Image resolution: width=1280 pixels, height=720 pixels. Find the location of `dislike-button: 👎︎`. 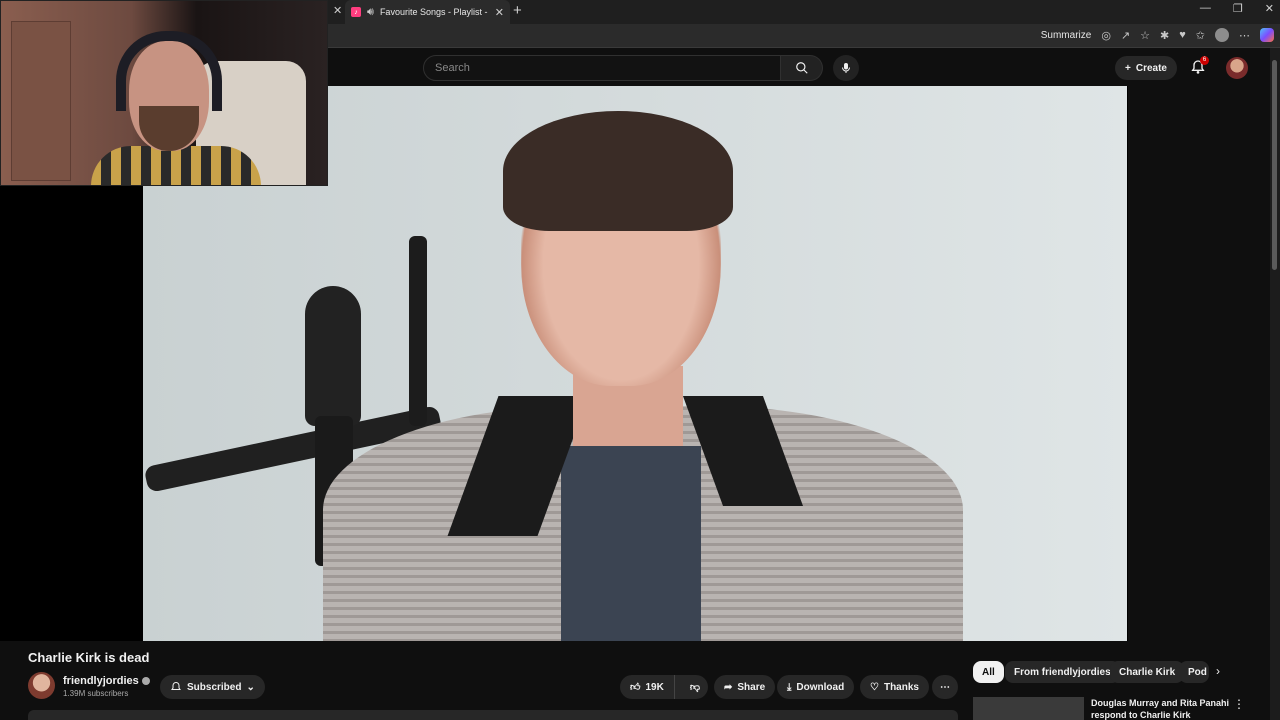

dislike-button: 👎︎ is located at coordinates (695, 687).